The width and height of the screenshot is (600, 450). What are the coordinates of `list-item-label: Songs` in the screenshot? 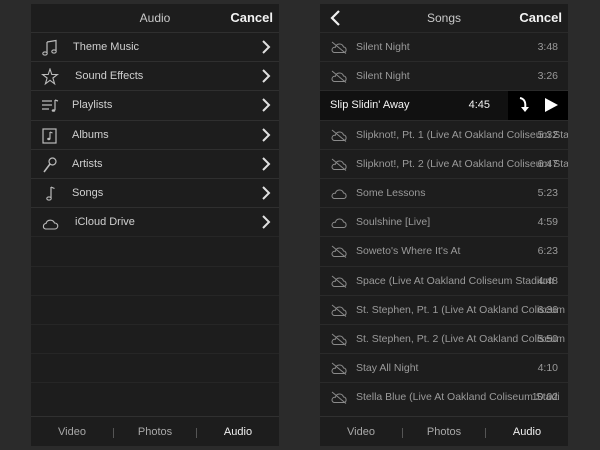 It's located at (88, 192).